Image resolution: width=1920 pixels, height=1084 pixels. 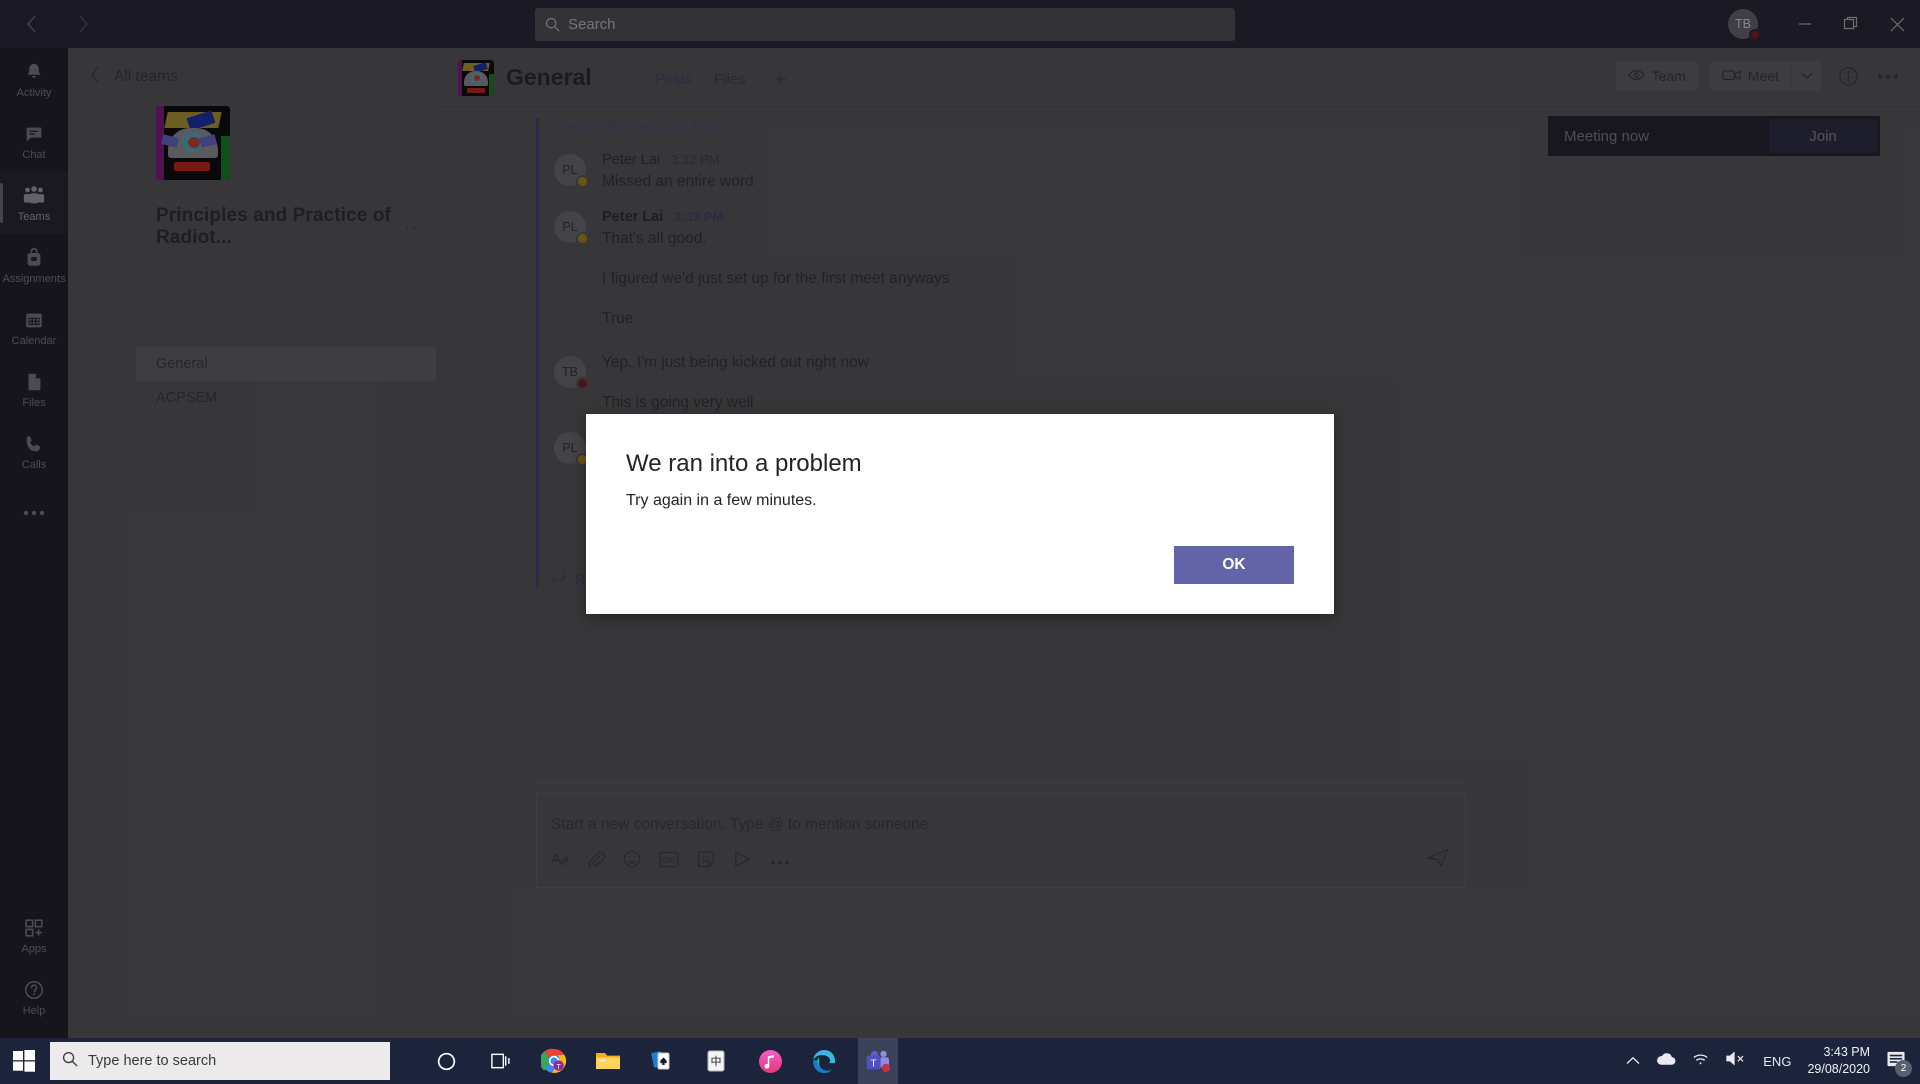 What do you see at coordinates (24, 1061) in the screenshot?
I see `windows-logo-icon` at bounding box center [24, 1061].